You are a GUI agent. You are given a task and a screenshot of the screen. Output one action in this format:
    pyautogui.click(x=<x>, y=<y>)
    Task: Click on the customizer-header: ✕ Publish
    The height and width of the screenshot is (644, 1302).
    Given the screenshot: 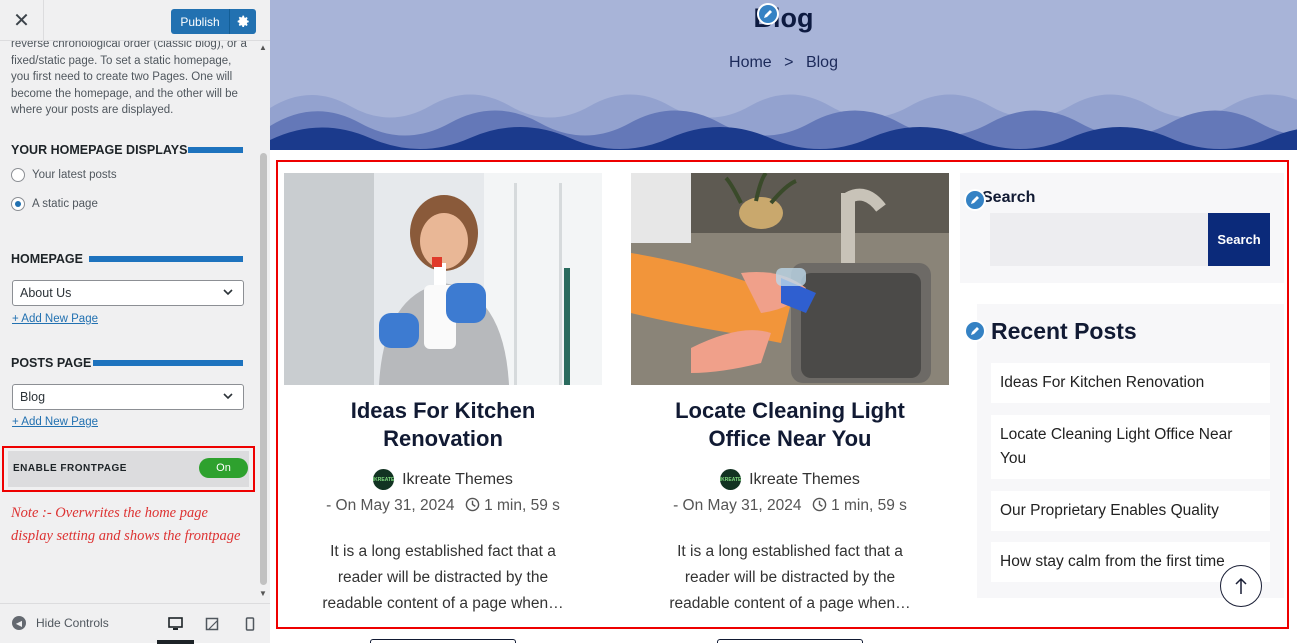 What is the action you would take?
    pyautogui.click(x=135, y=20)
    